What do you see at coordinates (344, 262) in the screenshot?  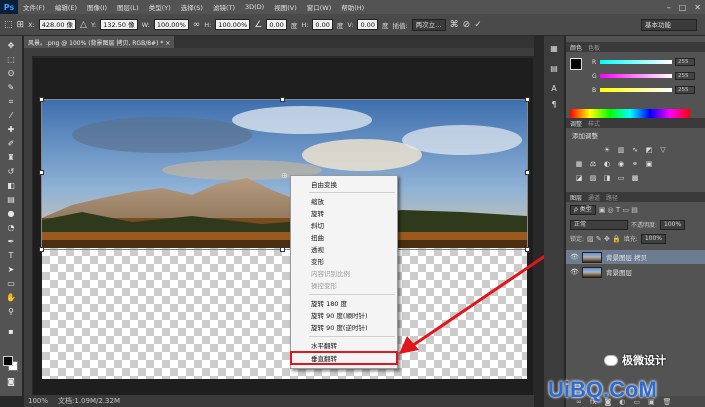 I see `menu-warp: 变形` at bounding box center [344, 262].